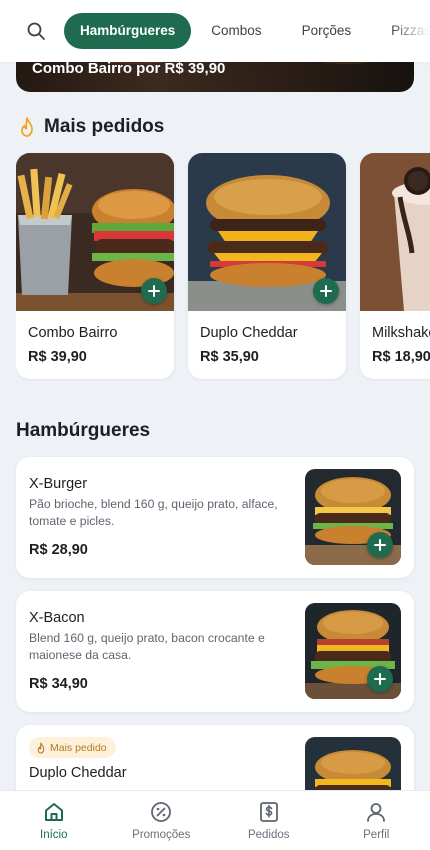 This screenshot has height=850, width=430. I want to click on status-badge: Mais pedido, so click(72, 747).